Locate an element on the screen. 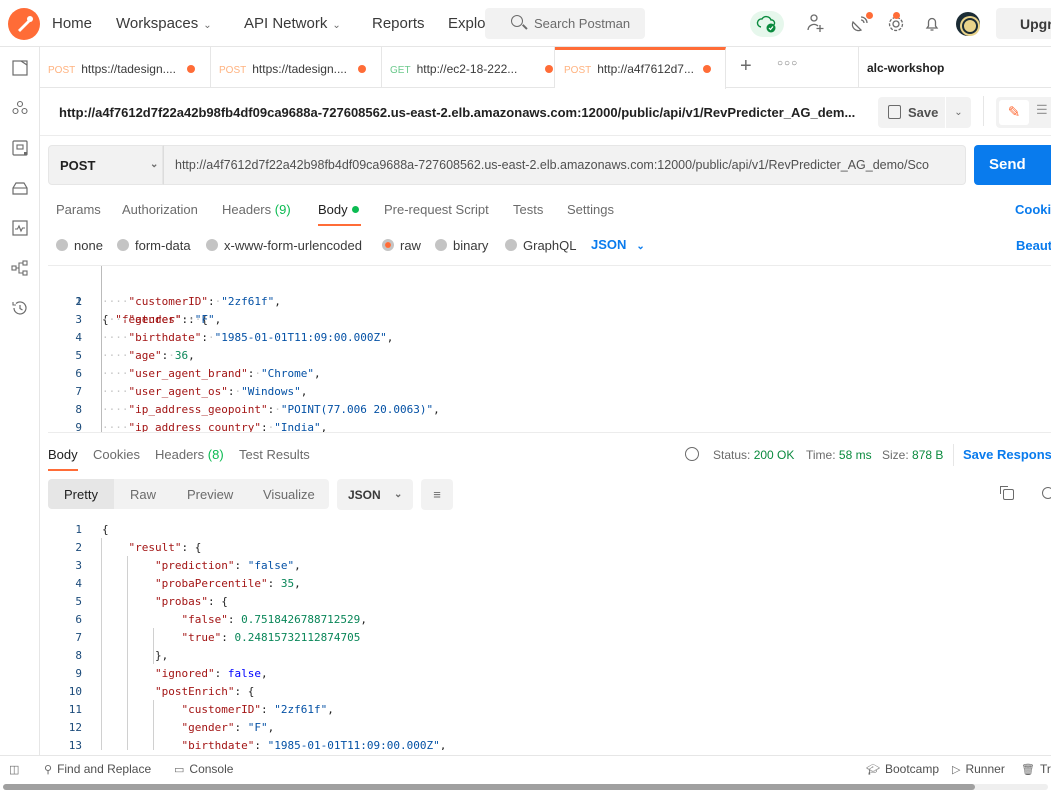  send-button: Send is located at coordinates (1012, 165).